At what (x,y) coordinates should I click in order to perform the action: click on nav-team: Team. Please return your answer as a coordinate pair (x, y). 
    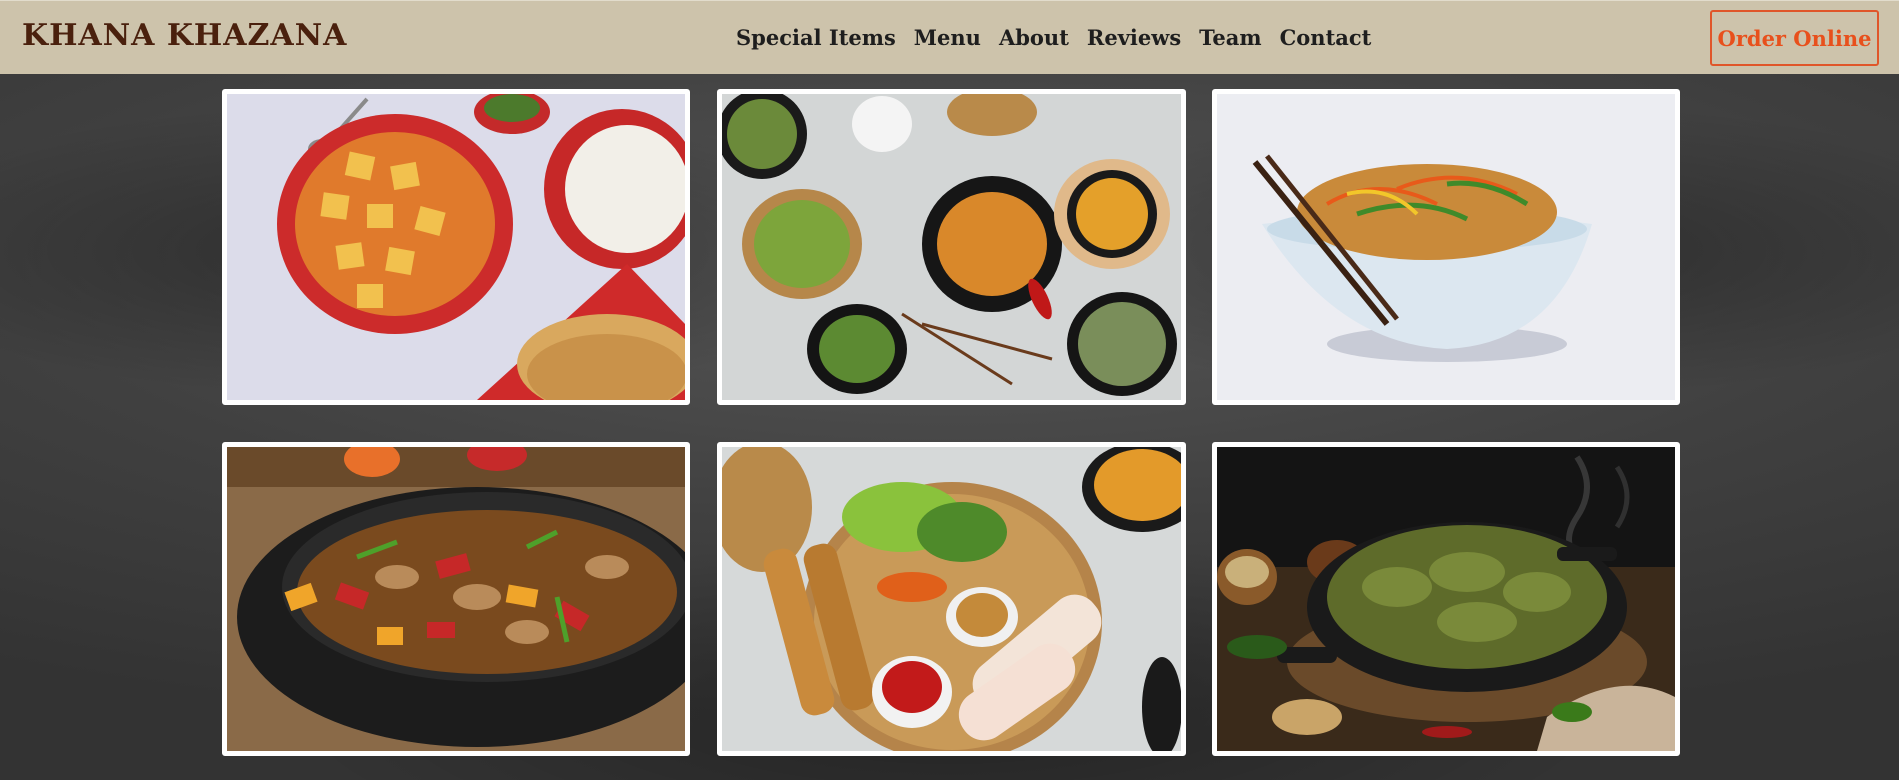
    Looking at the image, I should click on (1230, 37).